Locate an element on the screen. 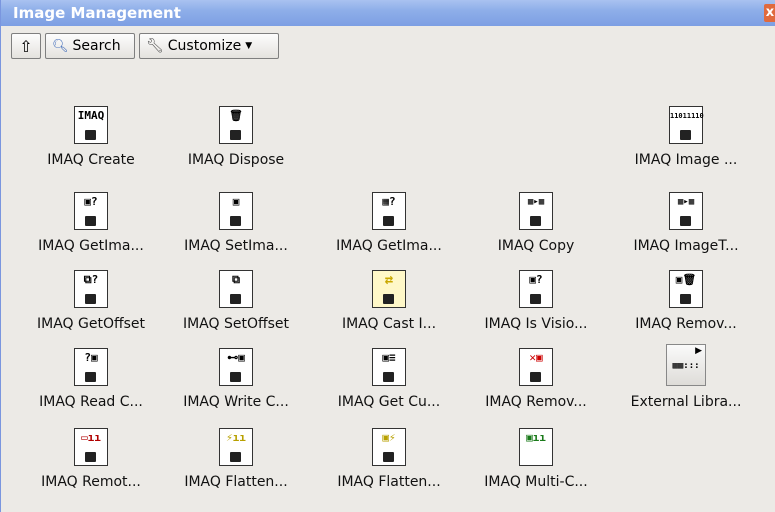  trash-icon: 🗑 is located at coordinates (236, 125).